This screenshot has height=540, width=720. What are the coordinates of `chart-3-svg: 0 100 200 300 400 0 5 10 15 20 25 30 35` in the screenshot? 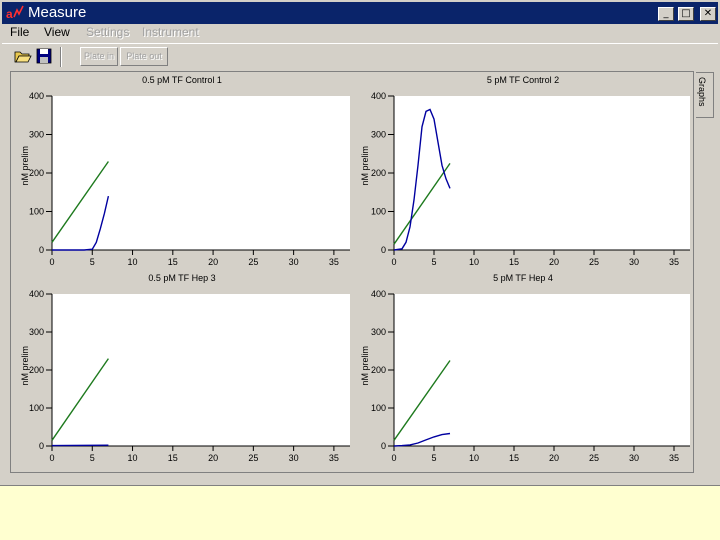 It's located at (189, 376).